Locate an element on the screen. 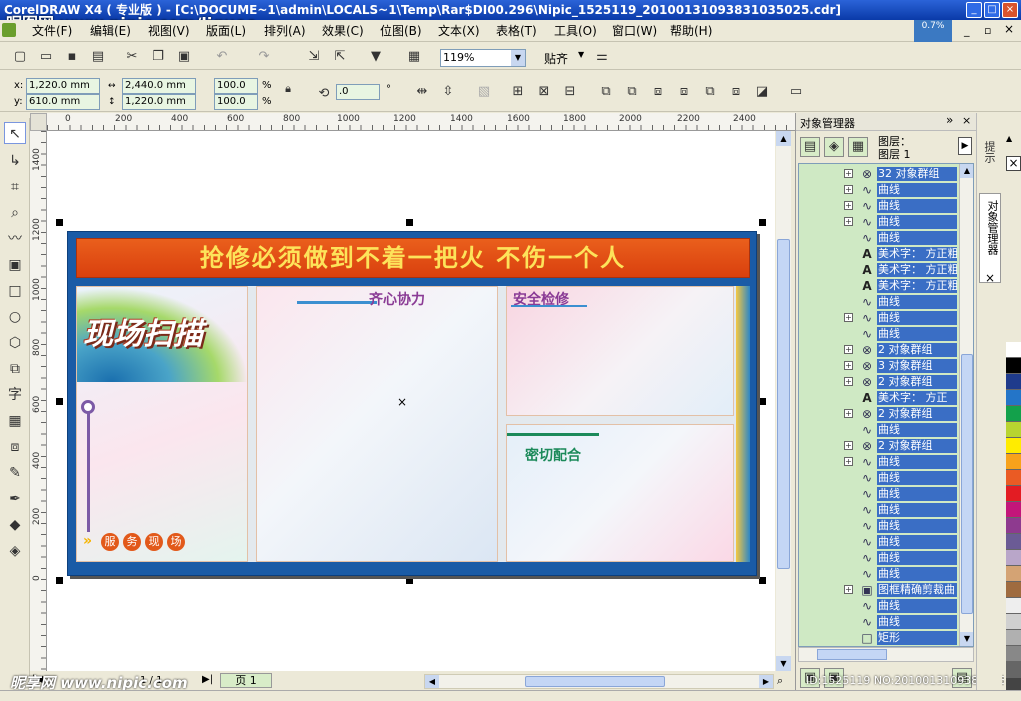  boundary-icon: ▭ is located at coordinates (796, 92).